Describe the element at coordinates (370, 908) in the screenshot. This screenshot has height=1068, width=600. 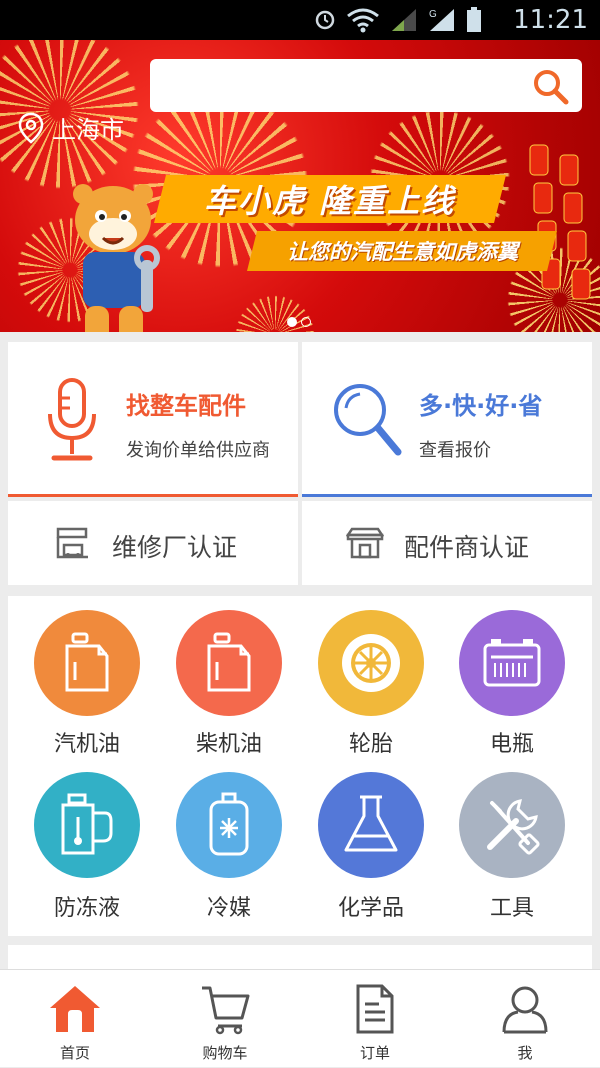
I see `category-label: 化学品` at that location.